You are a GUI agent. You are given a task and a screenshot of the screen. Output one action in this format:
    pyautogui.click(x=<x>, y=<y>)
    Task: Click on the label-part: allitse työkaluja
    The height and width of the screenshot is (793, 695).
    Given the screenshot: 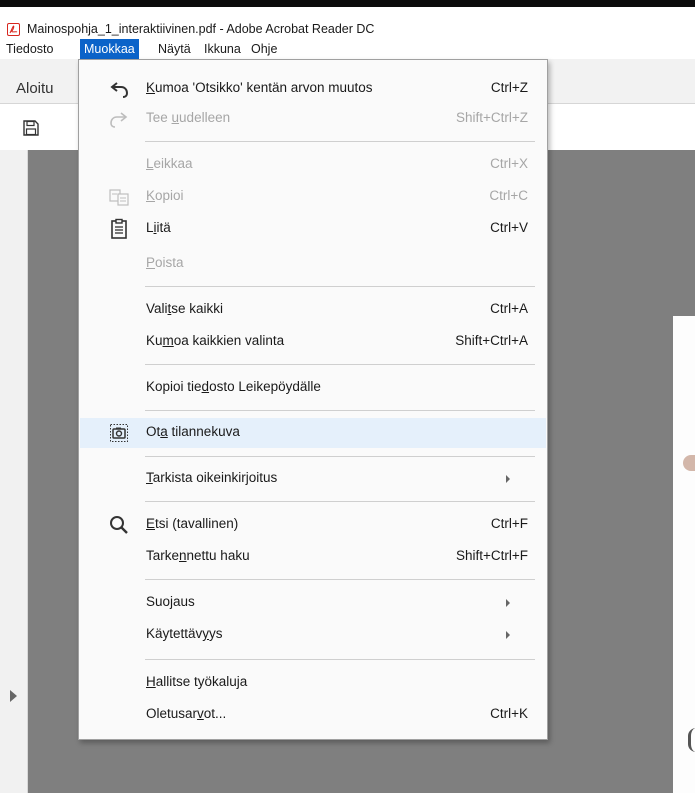 What is the action you would take?
    pyautogui.click(x=201, y=681)
    